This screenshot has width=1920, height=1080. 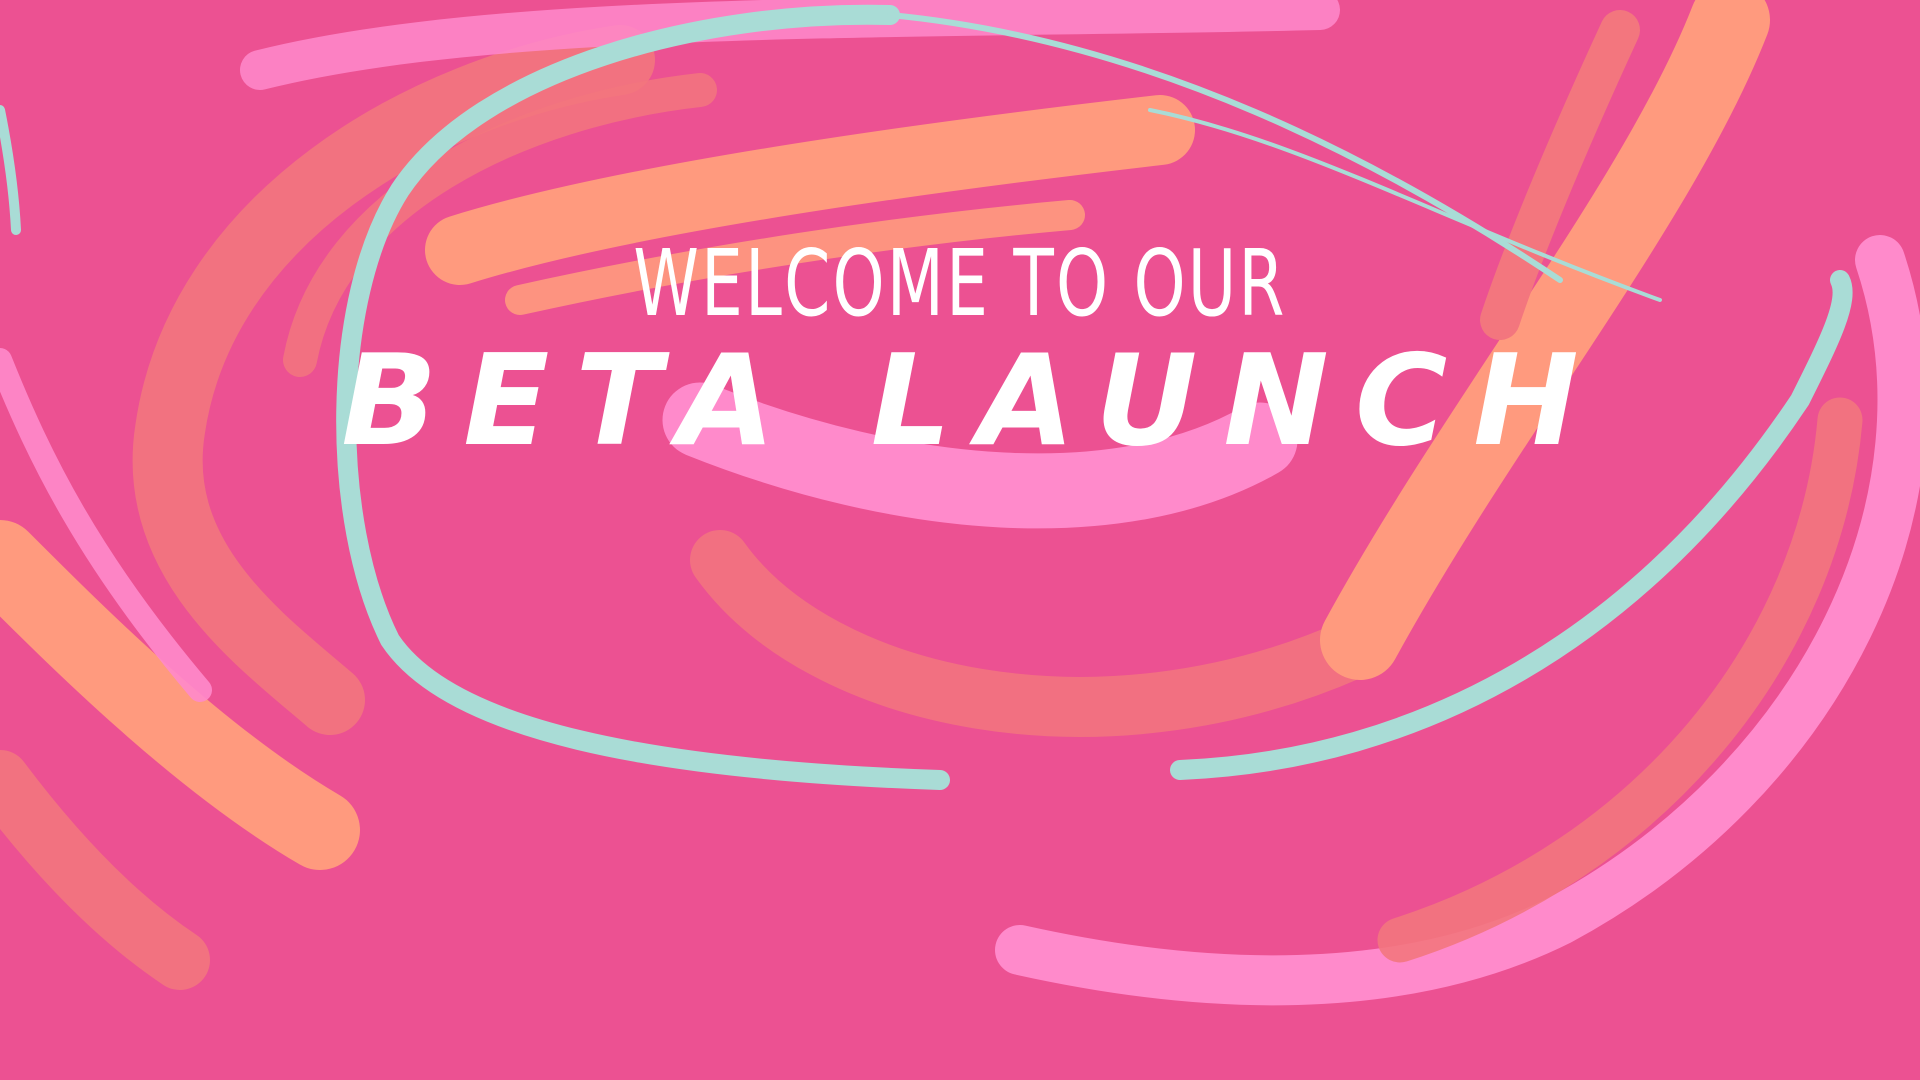 What do you see at coordinates (10, 170) in the screenshot?
I see `teal-stroke-left-edge` at bounding box center [10, 170].